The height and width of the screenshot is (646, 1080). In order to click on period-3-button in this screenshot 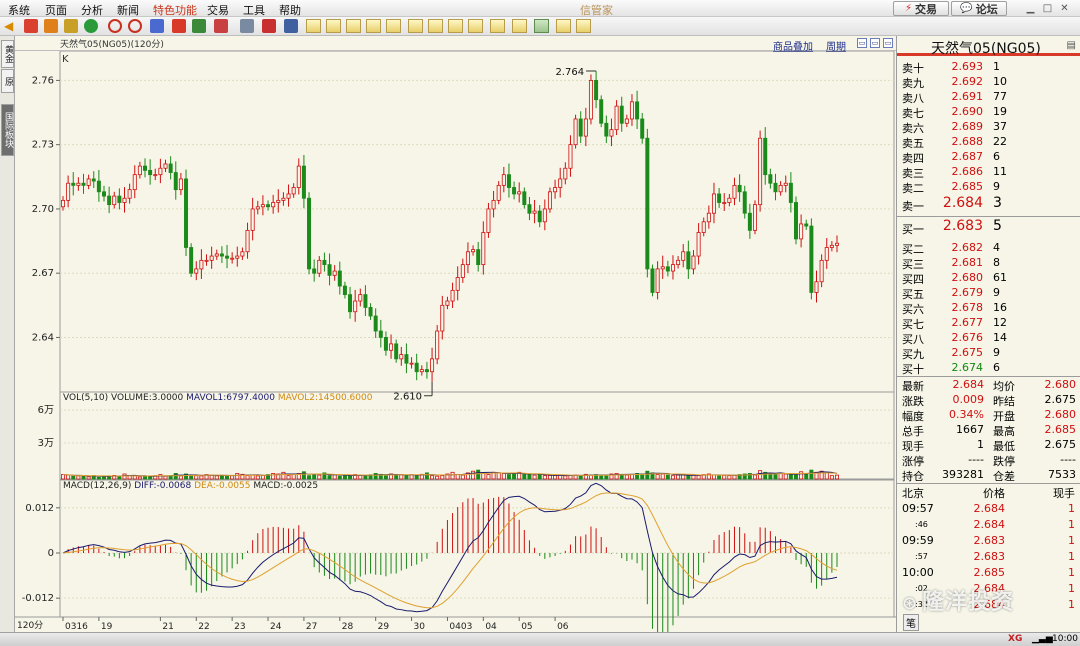, I will do `click(353, 26)`.